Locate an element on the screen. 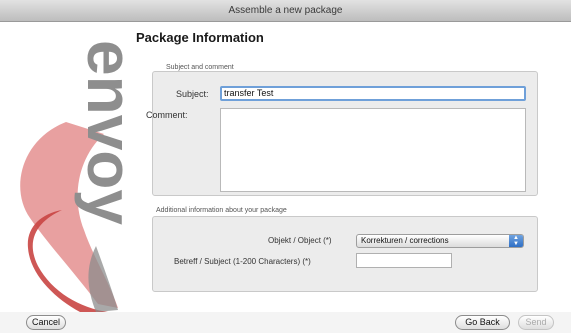  objekt-label: Objekt / Object (*) is located at coordinates (300, 240).